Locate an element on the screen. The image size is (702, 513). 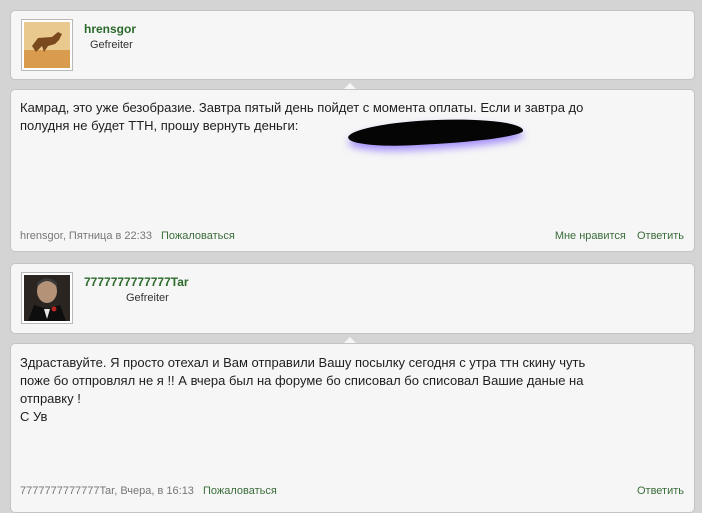
post-2-author-card: 7777777777777Tar Gefreiter is located at coordinates (352, 298).